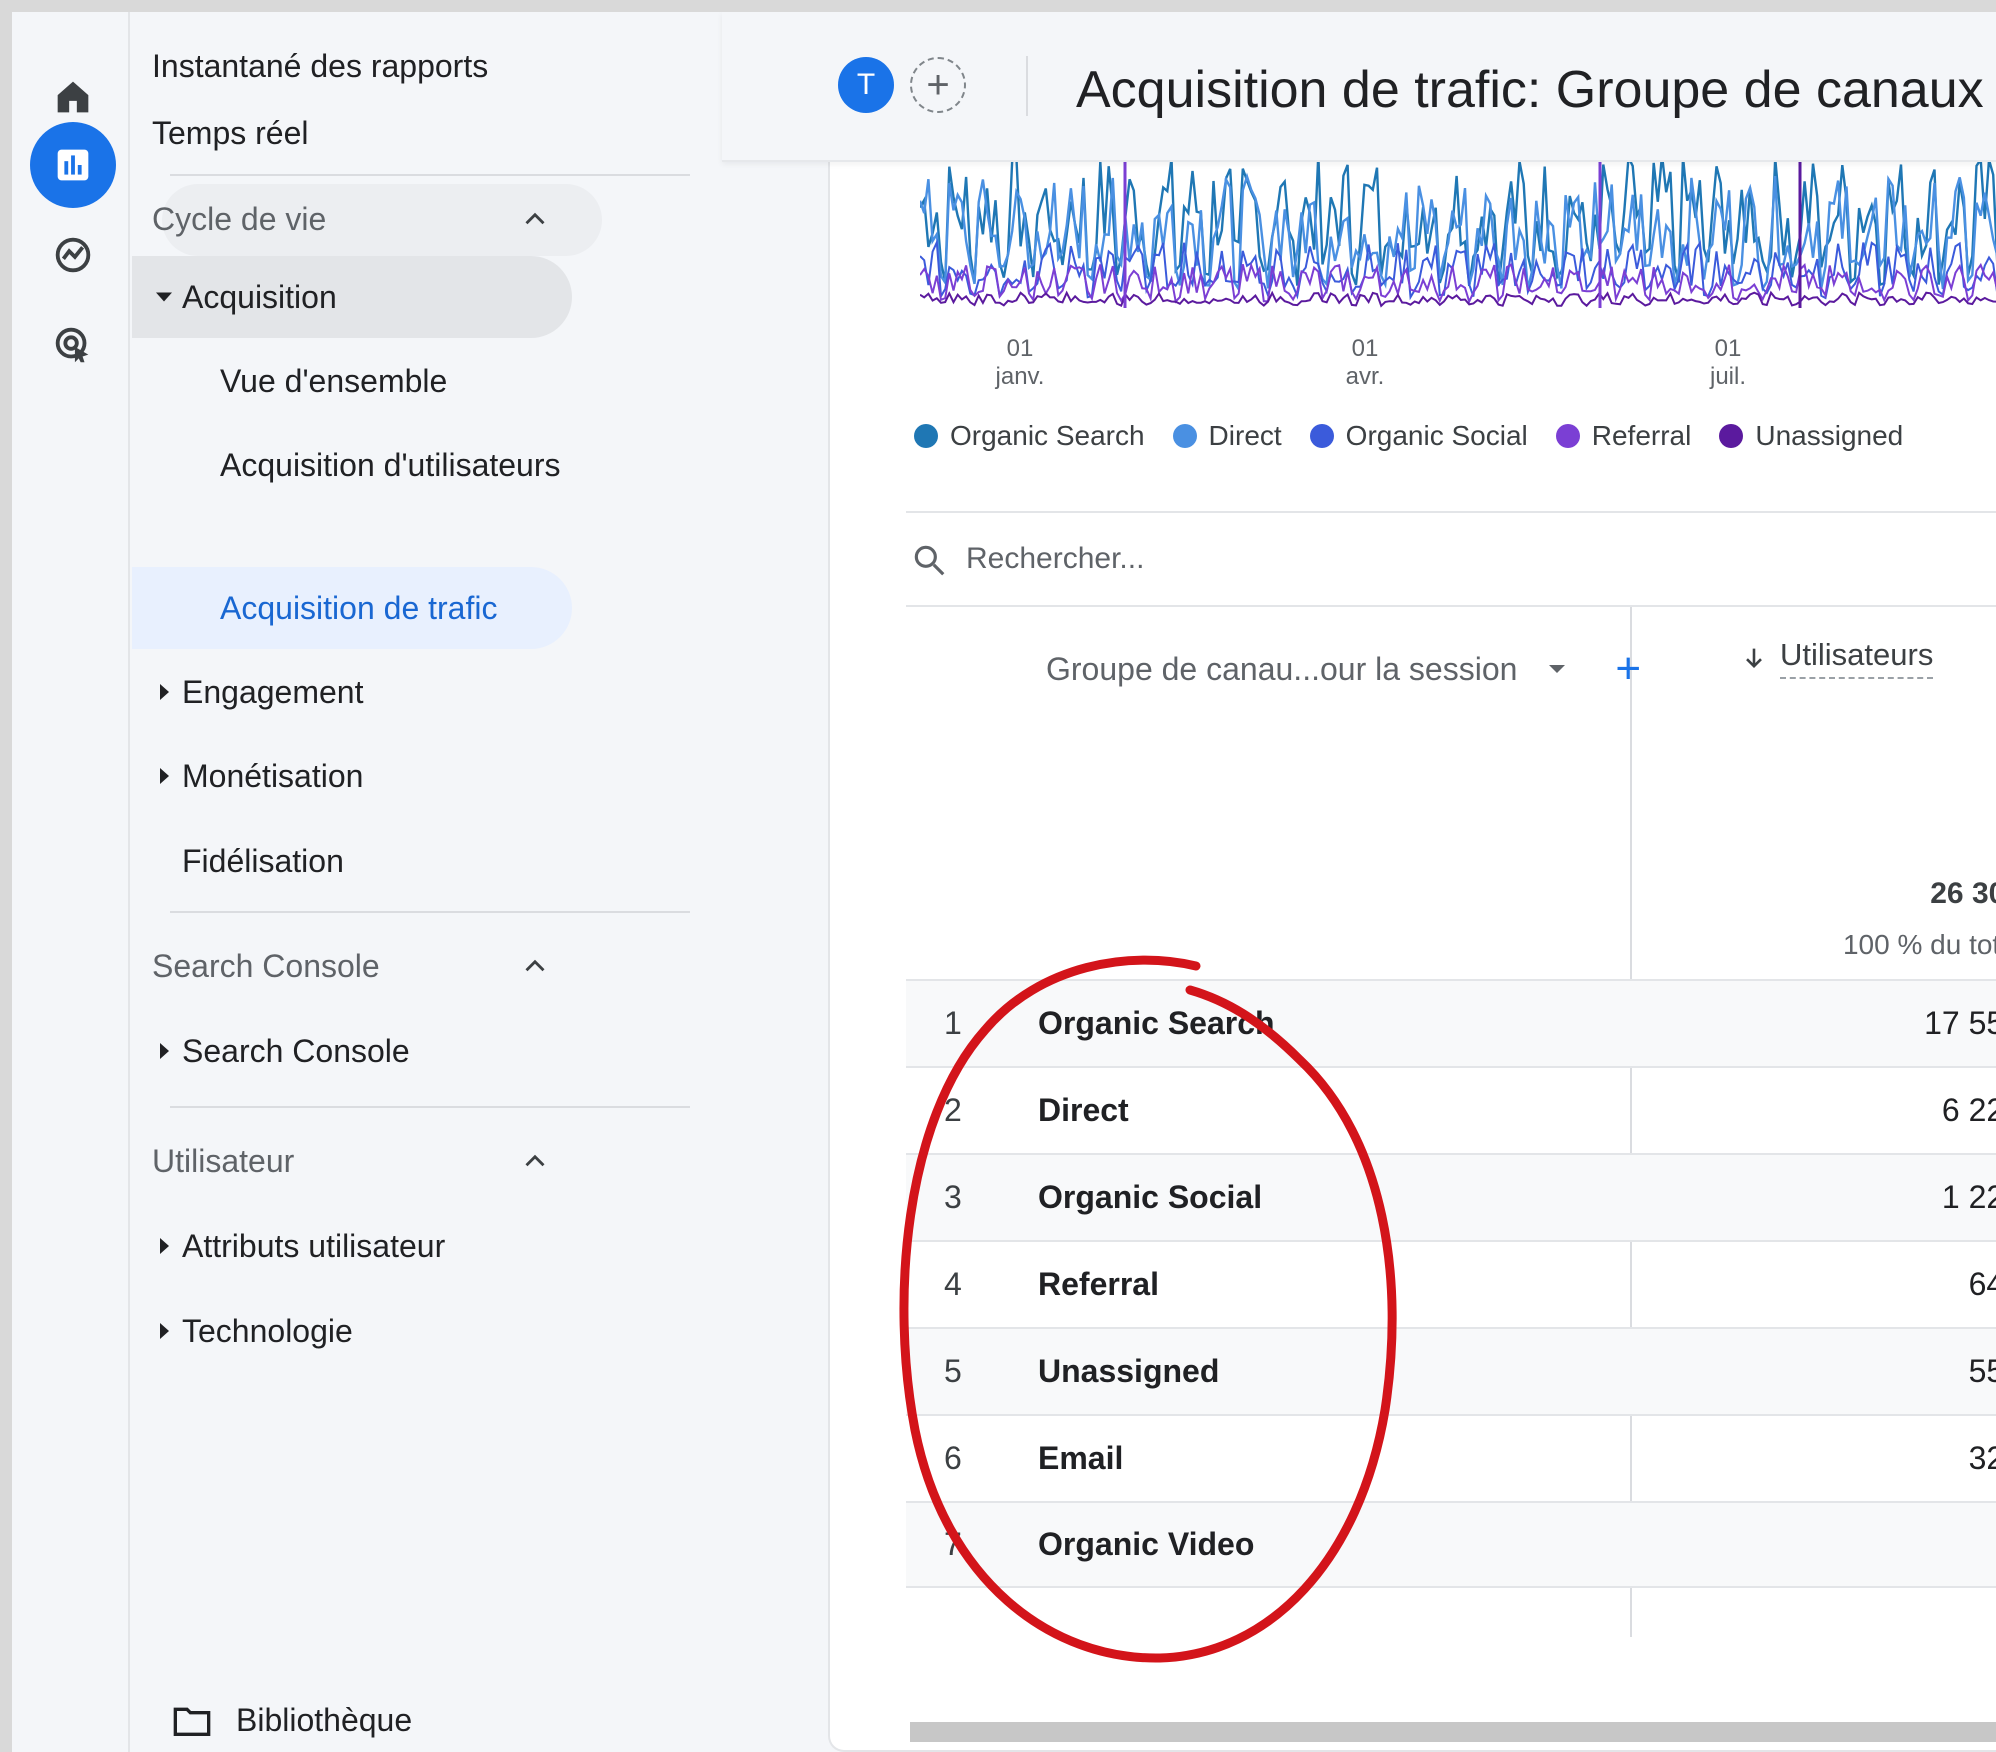 The width and height of the screenshot is (1996, 1752). Describe the element at coordinates (1982, 1284) in the screenshot. I see `row-users-value: 641` at that location.